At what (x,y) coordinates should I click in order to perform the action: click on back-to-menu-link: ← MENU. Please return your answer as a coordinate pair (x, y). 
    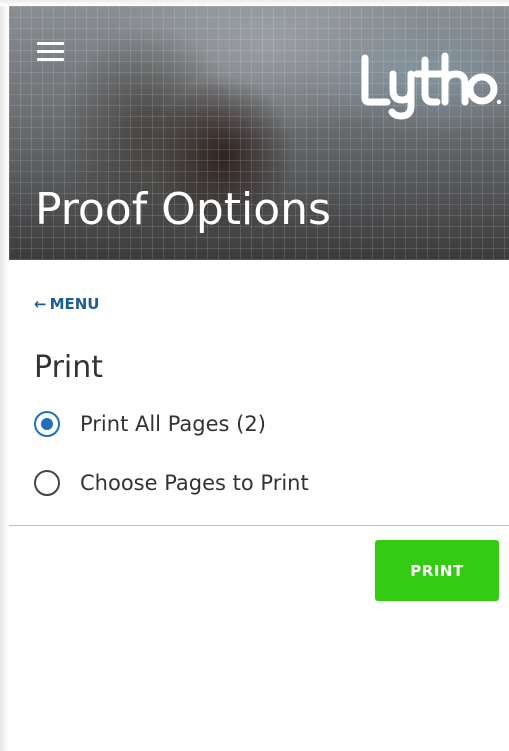
    Looking at the image, I should click on (67, 304).